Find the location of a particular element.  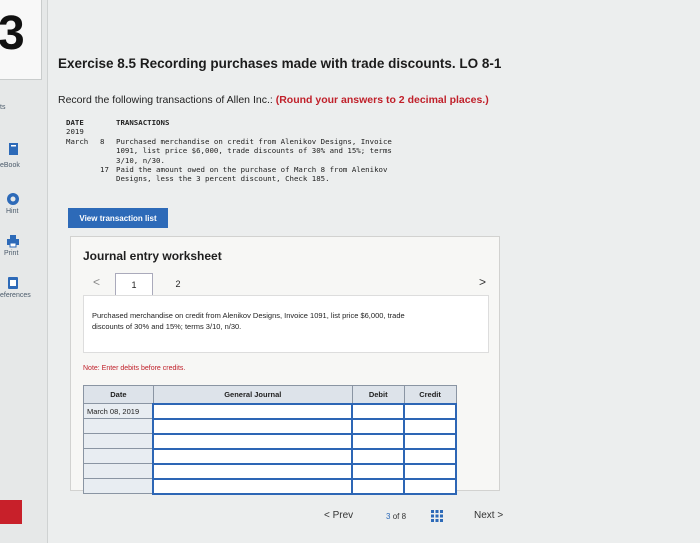

transaction-month is located at coordinates (83, 169).